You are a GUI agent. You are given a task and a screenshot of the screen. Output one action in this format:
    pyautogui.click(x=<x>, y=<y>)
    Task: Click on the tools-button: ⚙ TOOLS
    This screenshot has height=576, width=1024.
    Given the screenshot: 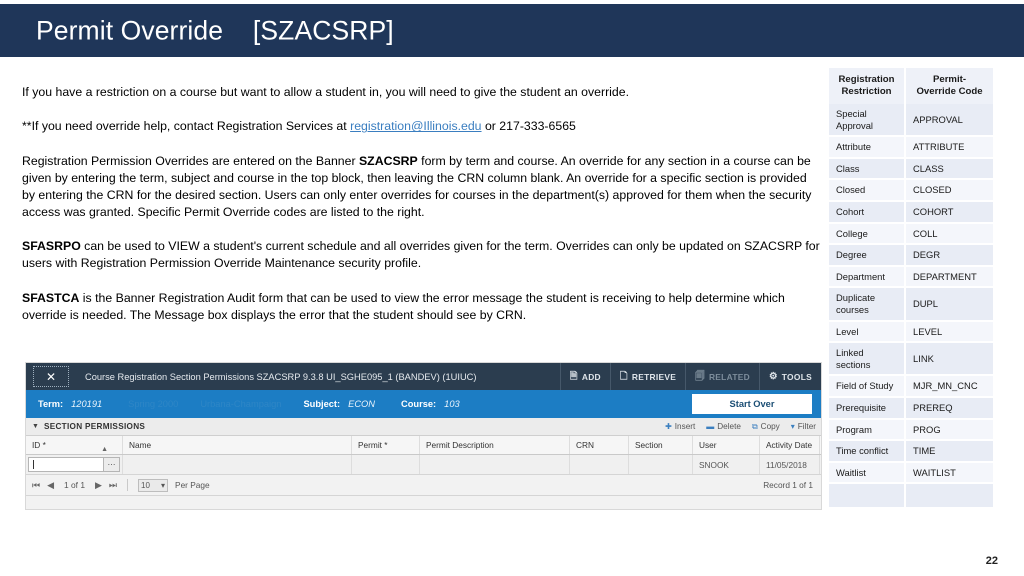 What is the action you would take?
    pyautogui.click(x=789, y=376)
    